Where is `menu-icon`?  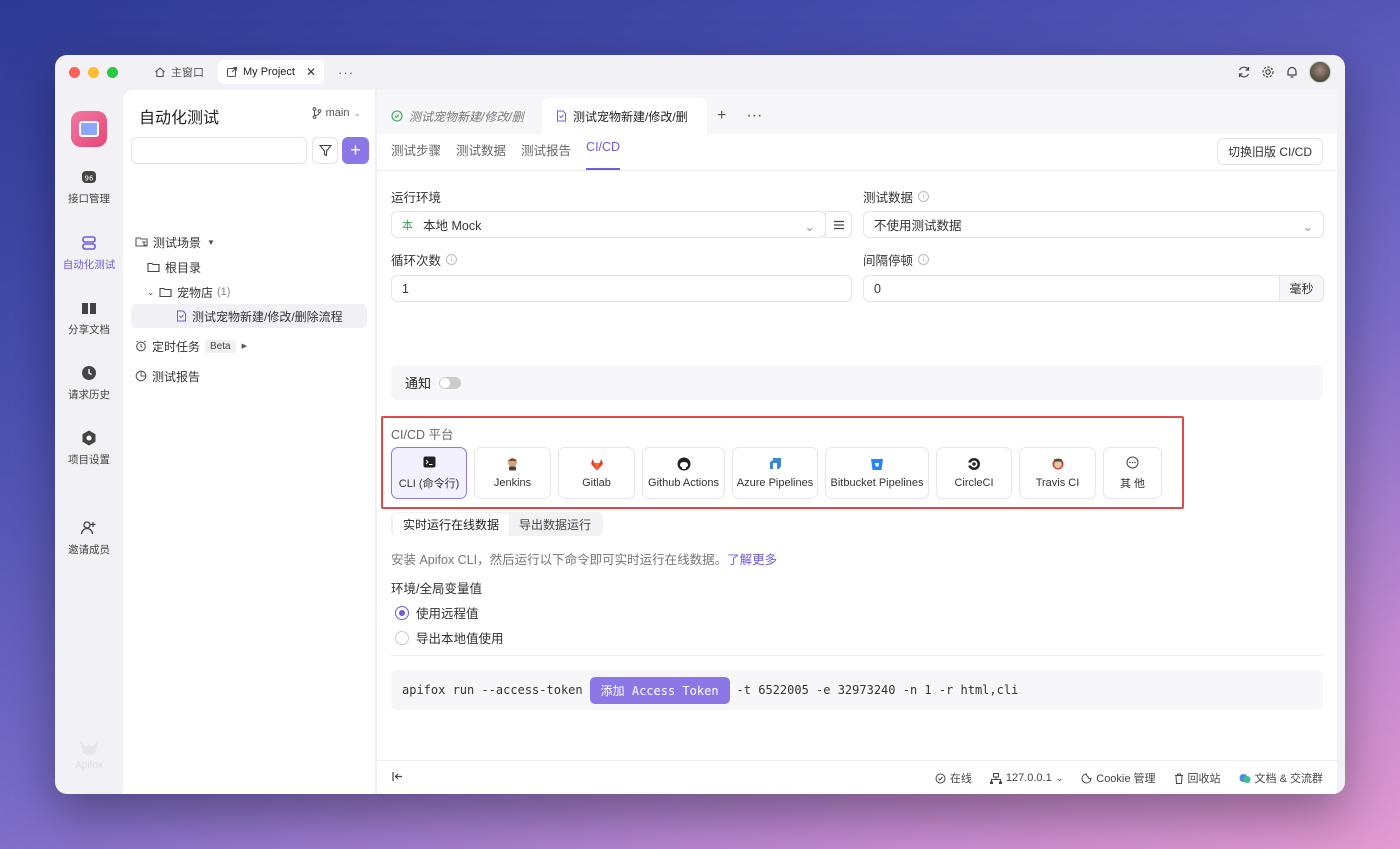 menu-icon is located at coordinates (838, 224).